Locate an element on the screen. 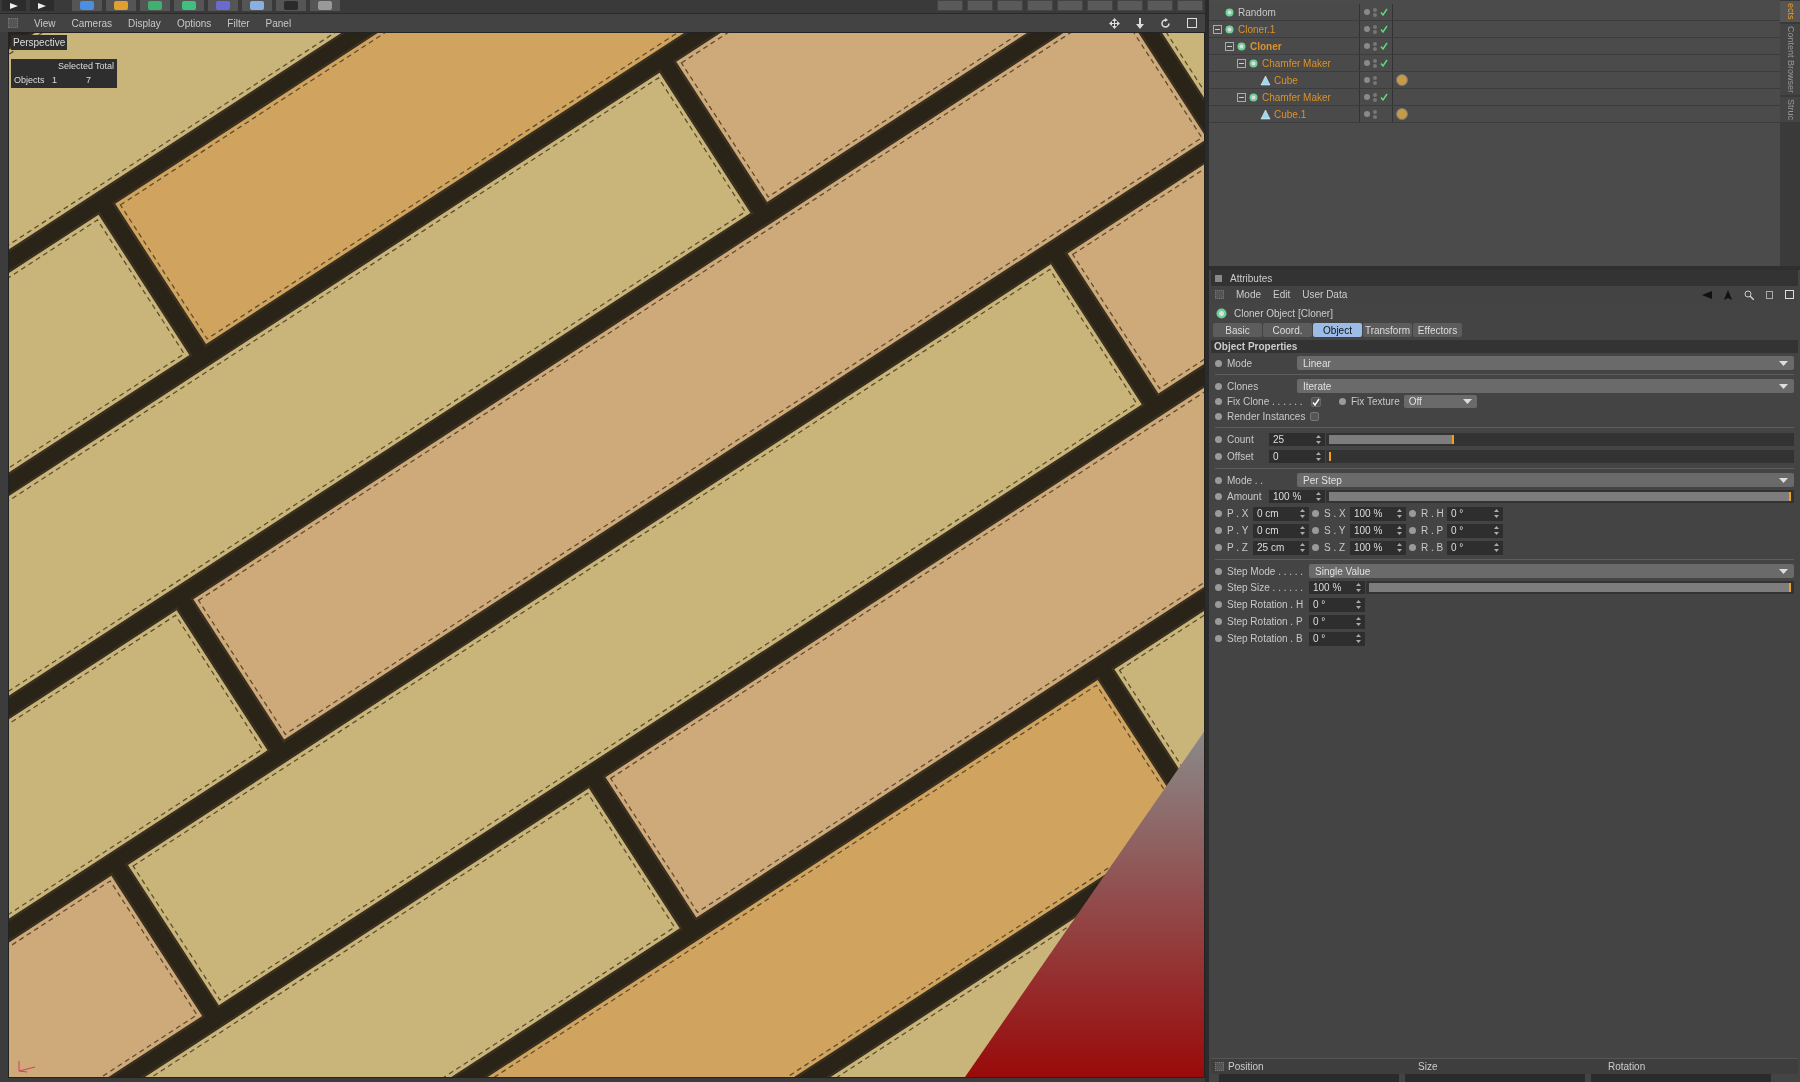 The image size is (1800, 1082). field-label: Step Mode . . . . . is located at coordinates (1266, 571).